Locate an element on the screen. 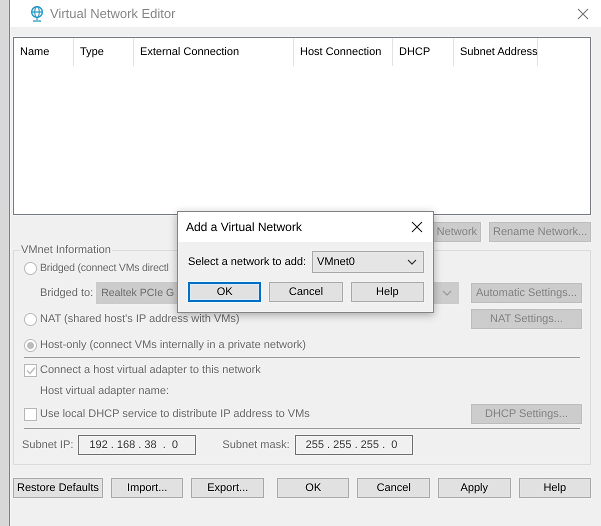 The image size is (601, 526). globe-icon is located at coordinates (37, 14).